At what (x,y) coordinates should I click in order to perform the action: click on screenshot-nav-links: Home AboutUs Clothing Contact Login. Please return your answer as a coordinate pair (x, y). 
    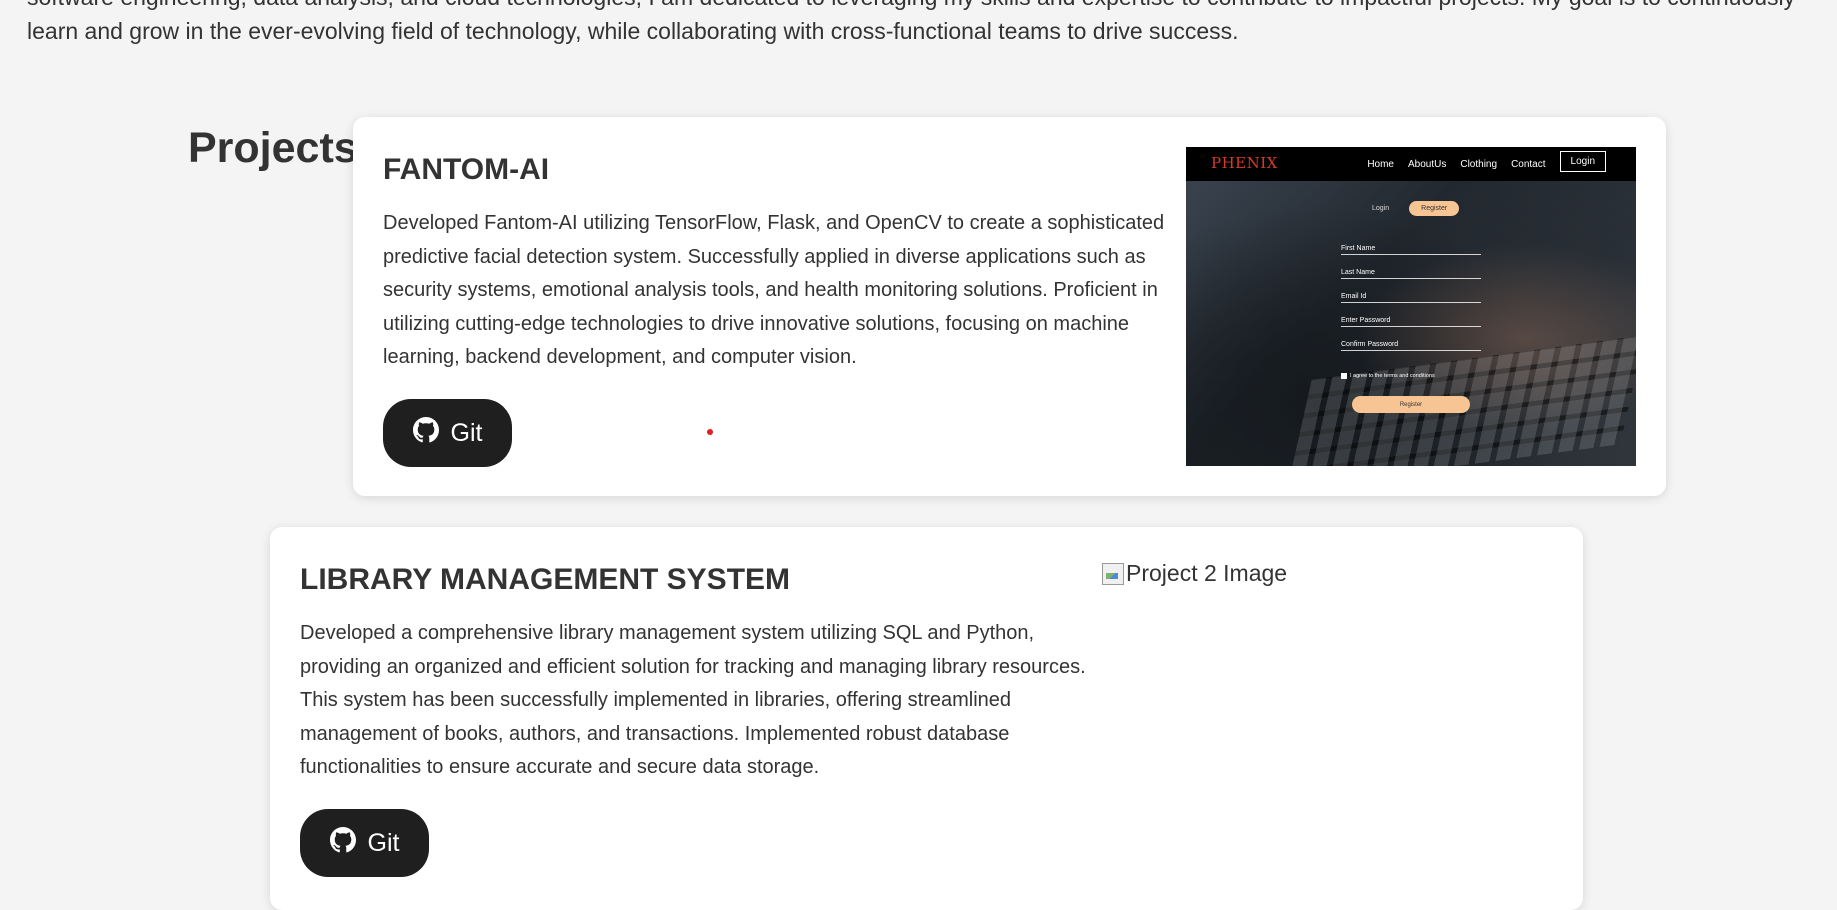
    Looking at the image, I should click on (1486, 161).